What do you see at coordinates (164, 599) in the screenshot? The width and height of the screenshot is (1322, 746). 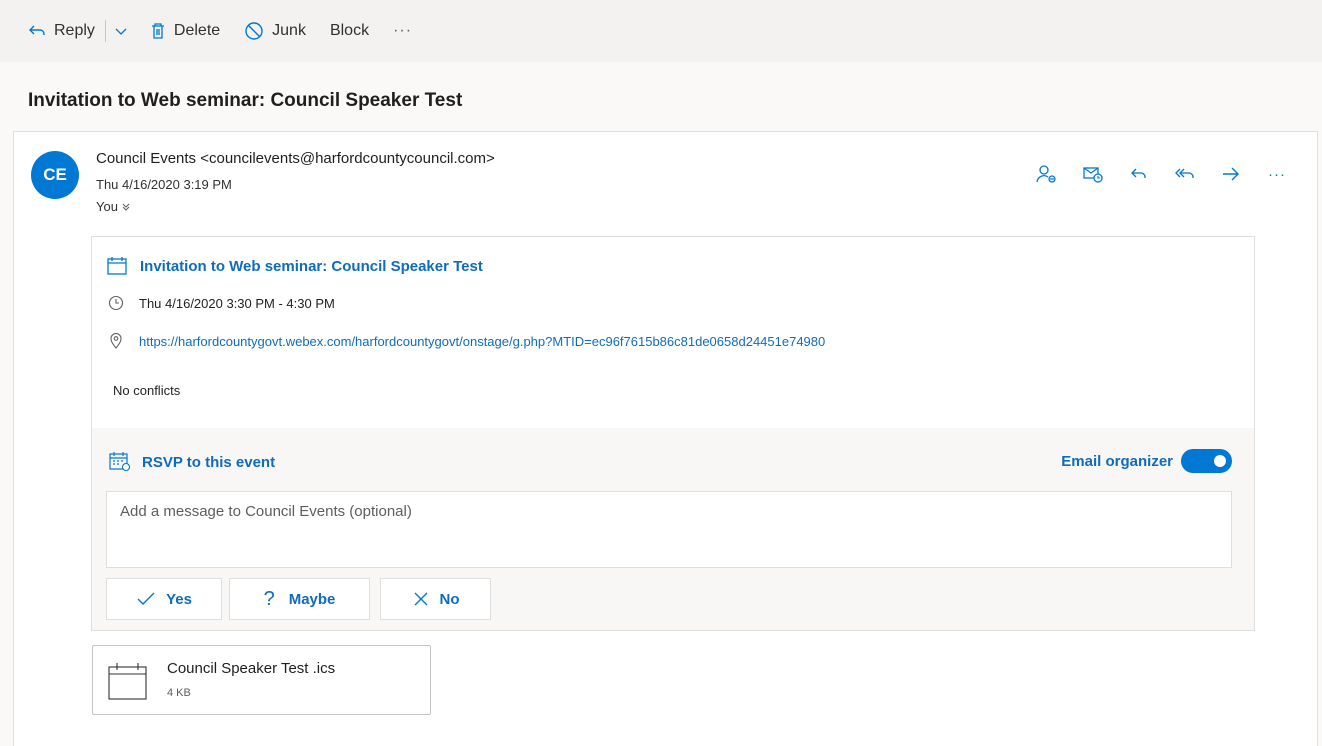 I see `accept-button: Yes` at bounding box center [164, 599].